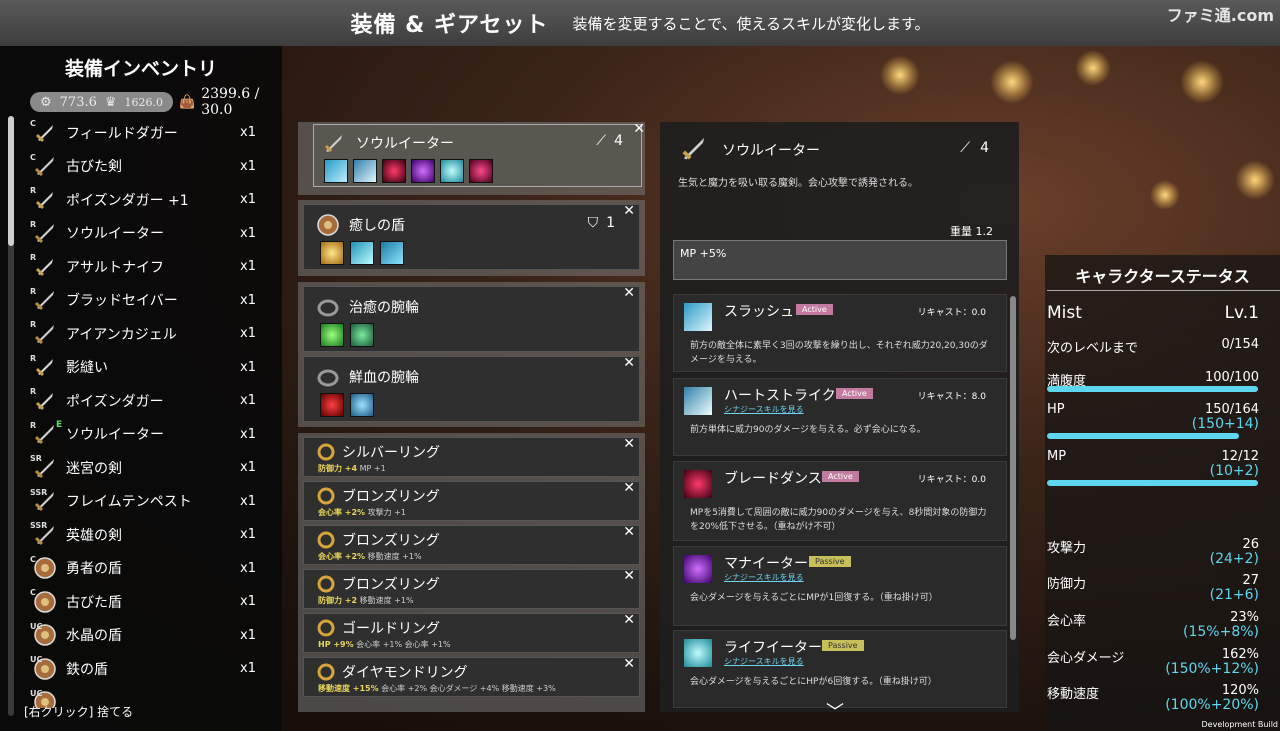  What do you see at coordinates (405, 673) in the screenshot?
I see `ring-name: ダイヤモンドリング` at bounding box center [405, 673].